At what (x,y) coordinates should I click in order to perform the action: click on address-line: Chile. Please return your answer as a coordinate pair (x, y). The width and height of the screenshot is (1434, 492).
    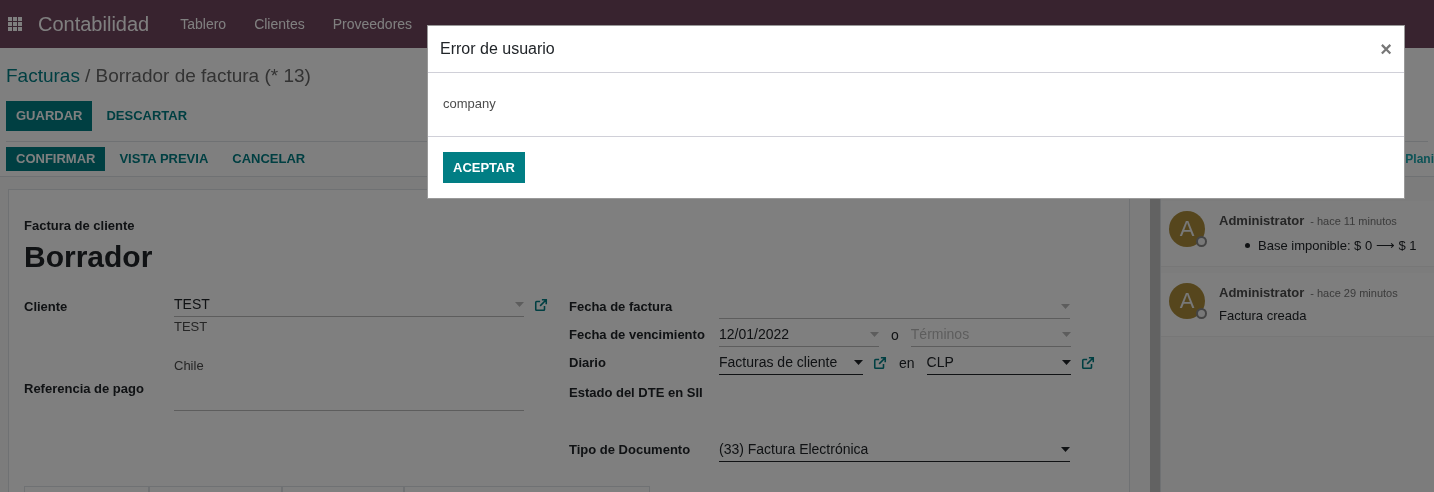
    Looking at the image, I should click on (189, 365).